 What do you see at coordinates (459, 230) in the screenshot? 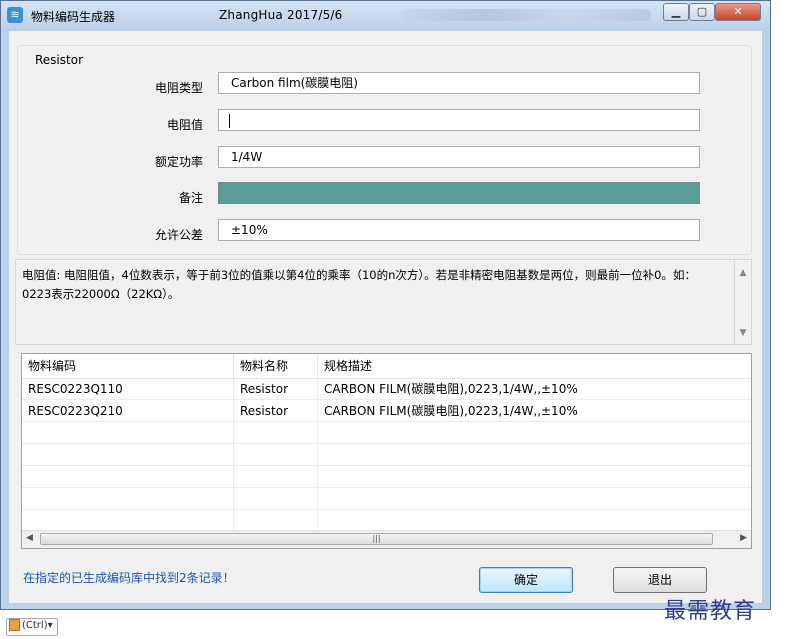
I see `tolerance-field: ±10%` at bounding box center [459, 230].